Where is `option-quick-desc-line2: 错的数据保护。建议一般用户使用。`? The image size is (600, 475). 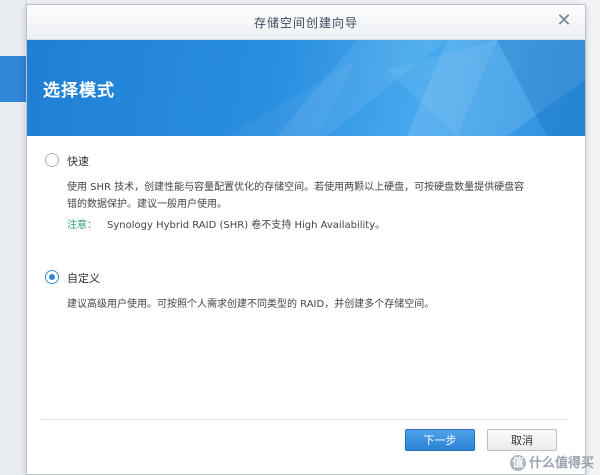
option-quick-desc-line2: 错的数据保护。建议一般用户使用。 is located at coordinates (147, 204).